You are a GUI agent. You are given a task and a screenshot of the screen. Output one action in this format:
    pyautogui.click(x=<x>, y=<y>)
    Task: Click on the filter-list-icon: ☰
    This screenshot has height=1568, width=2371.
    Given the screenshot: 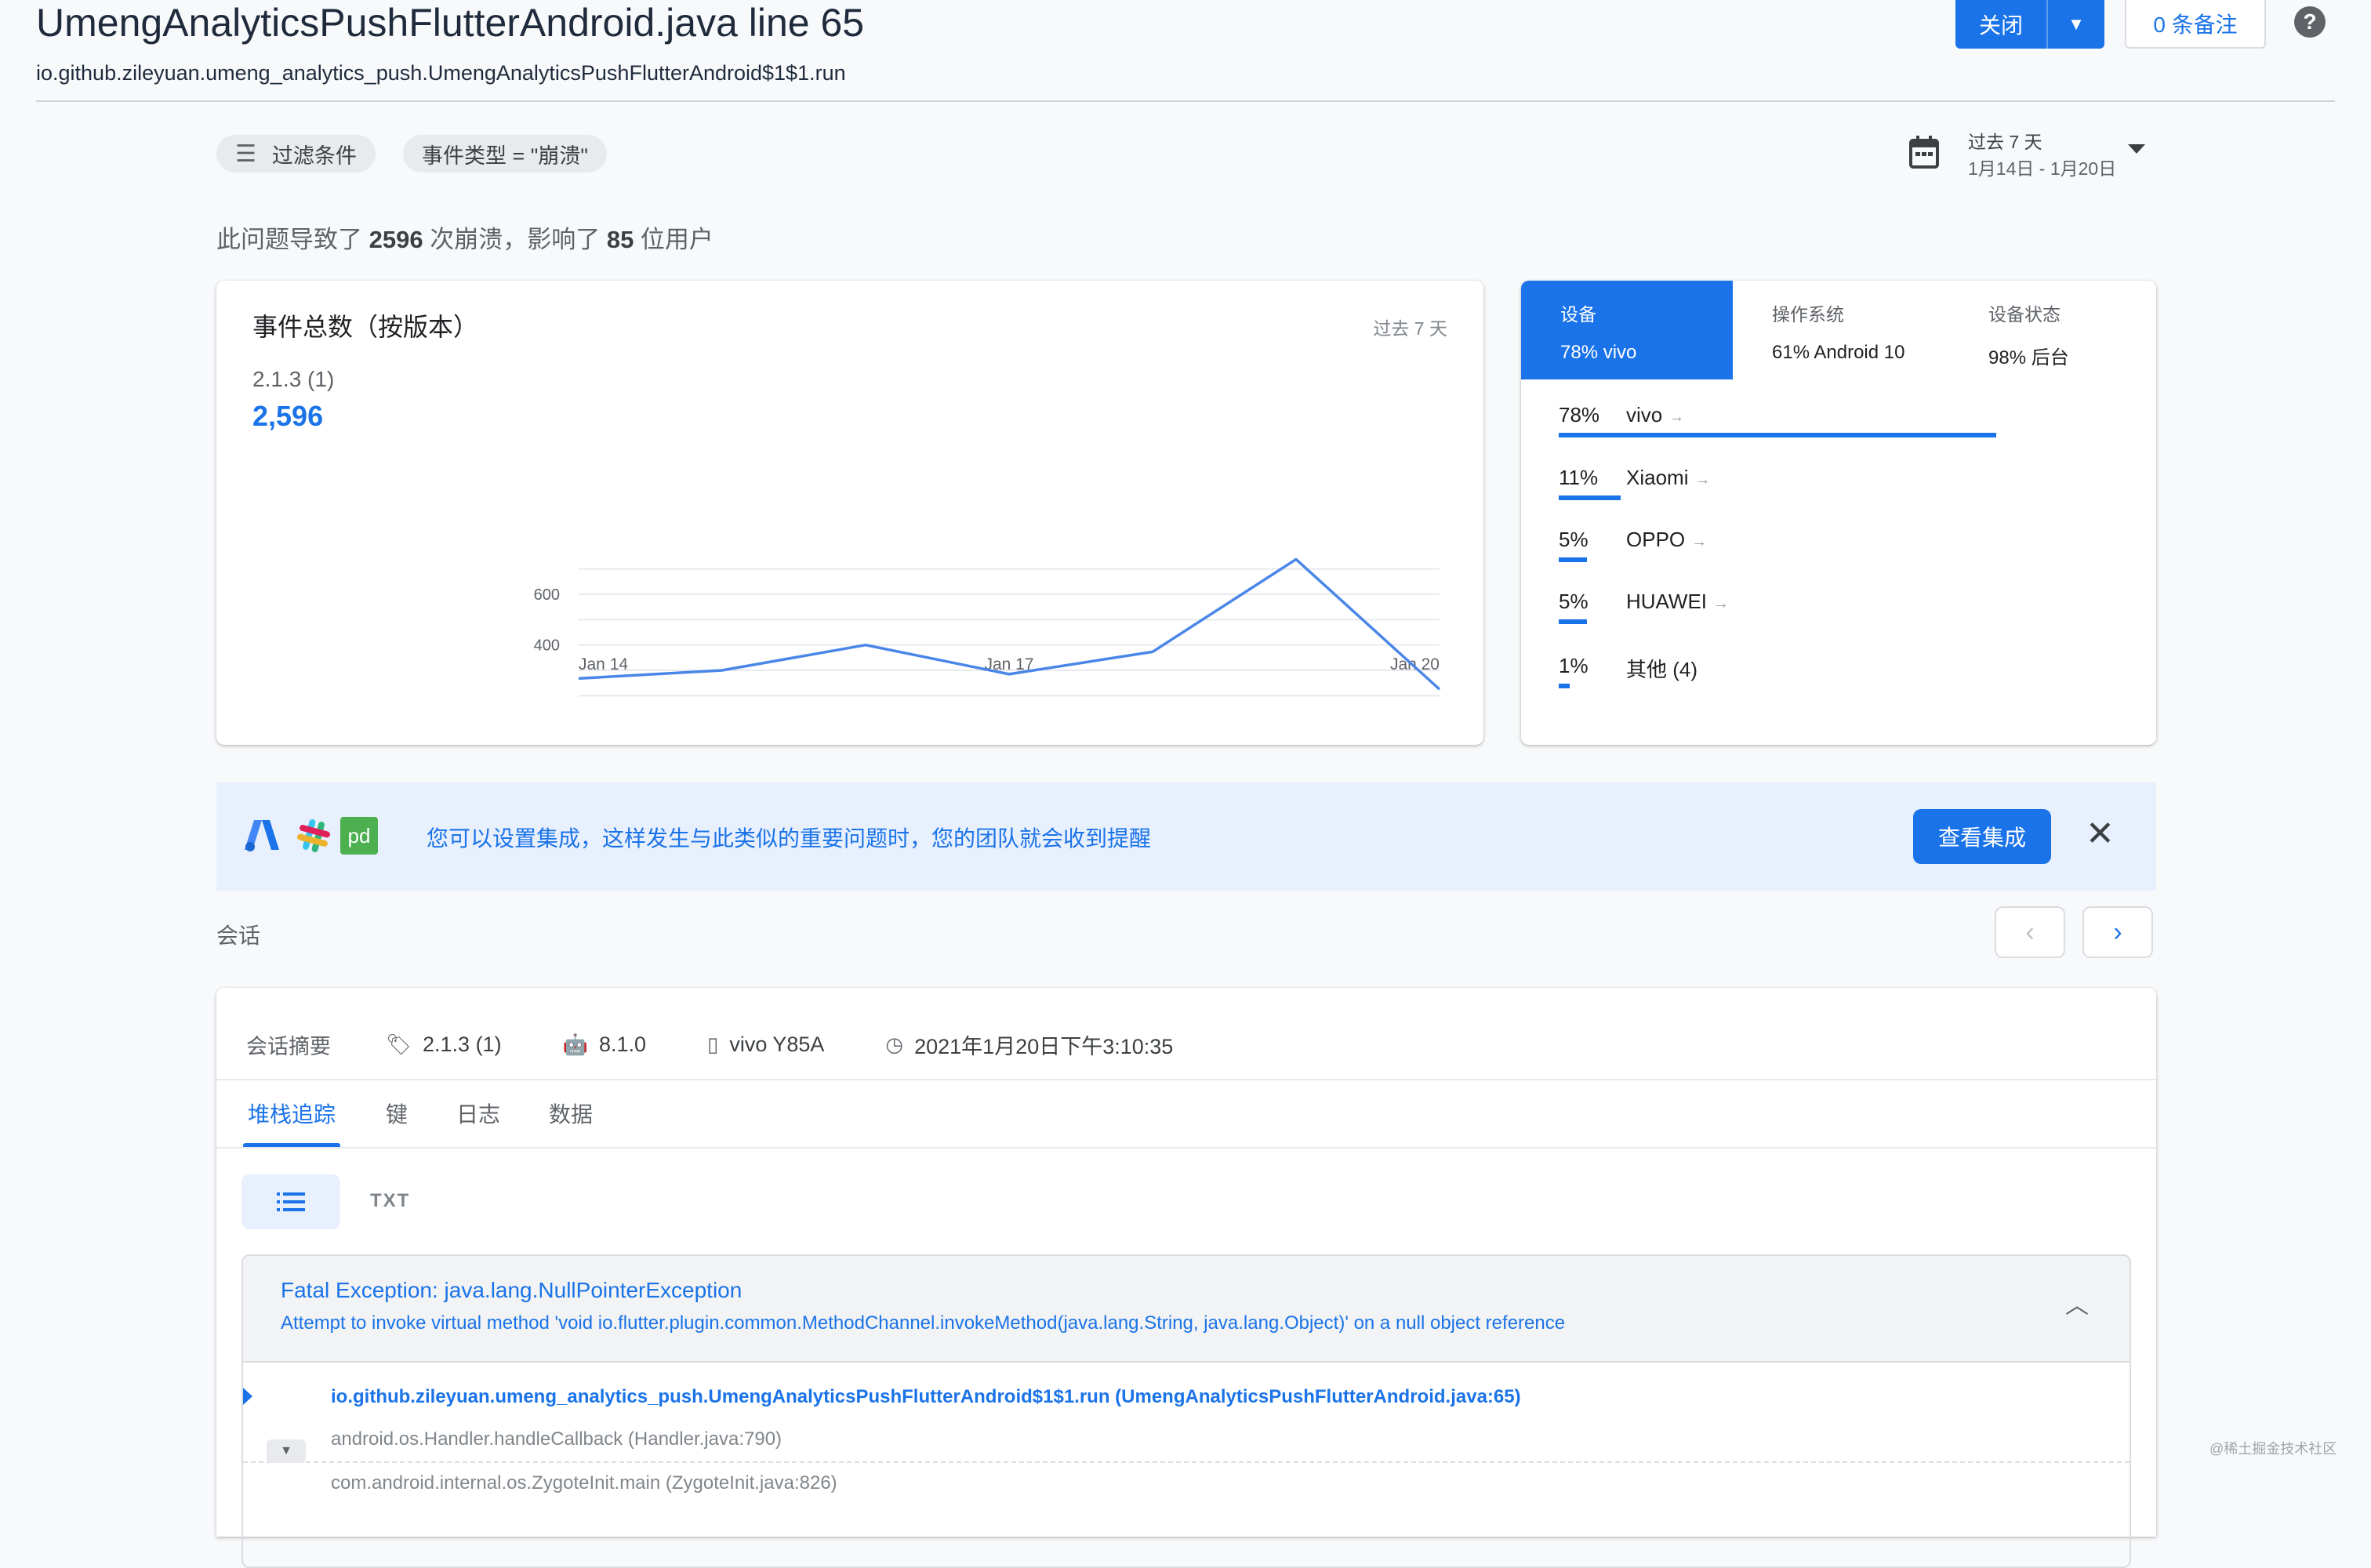 What is the action you would take?
    pyautogui.click(x=245, y=153)
    